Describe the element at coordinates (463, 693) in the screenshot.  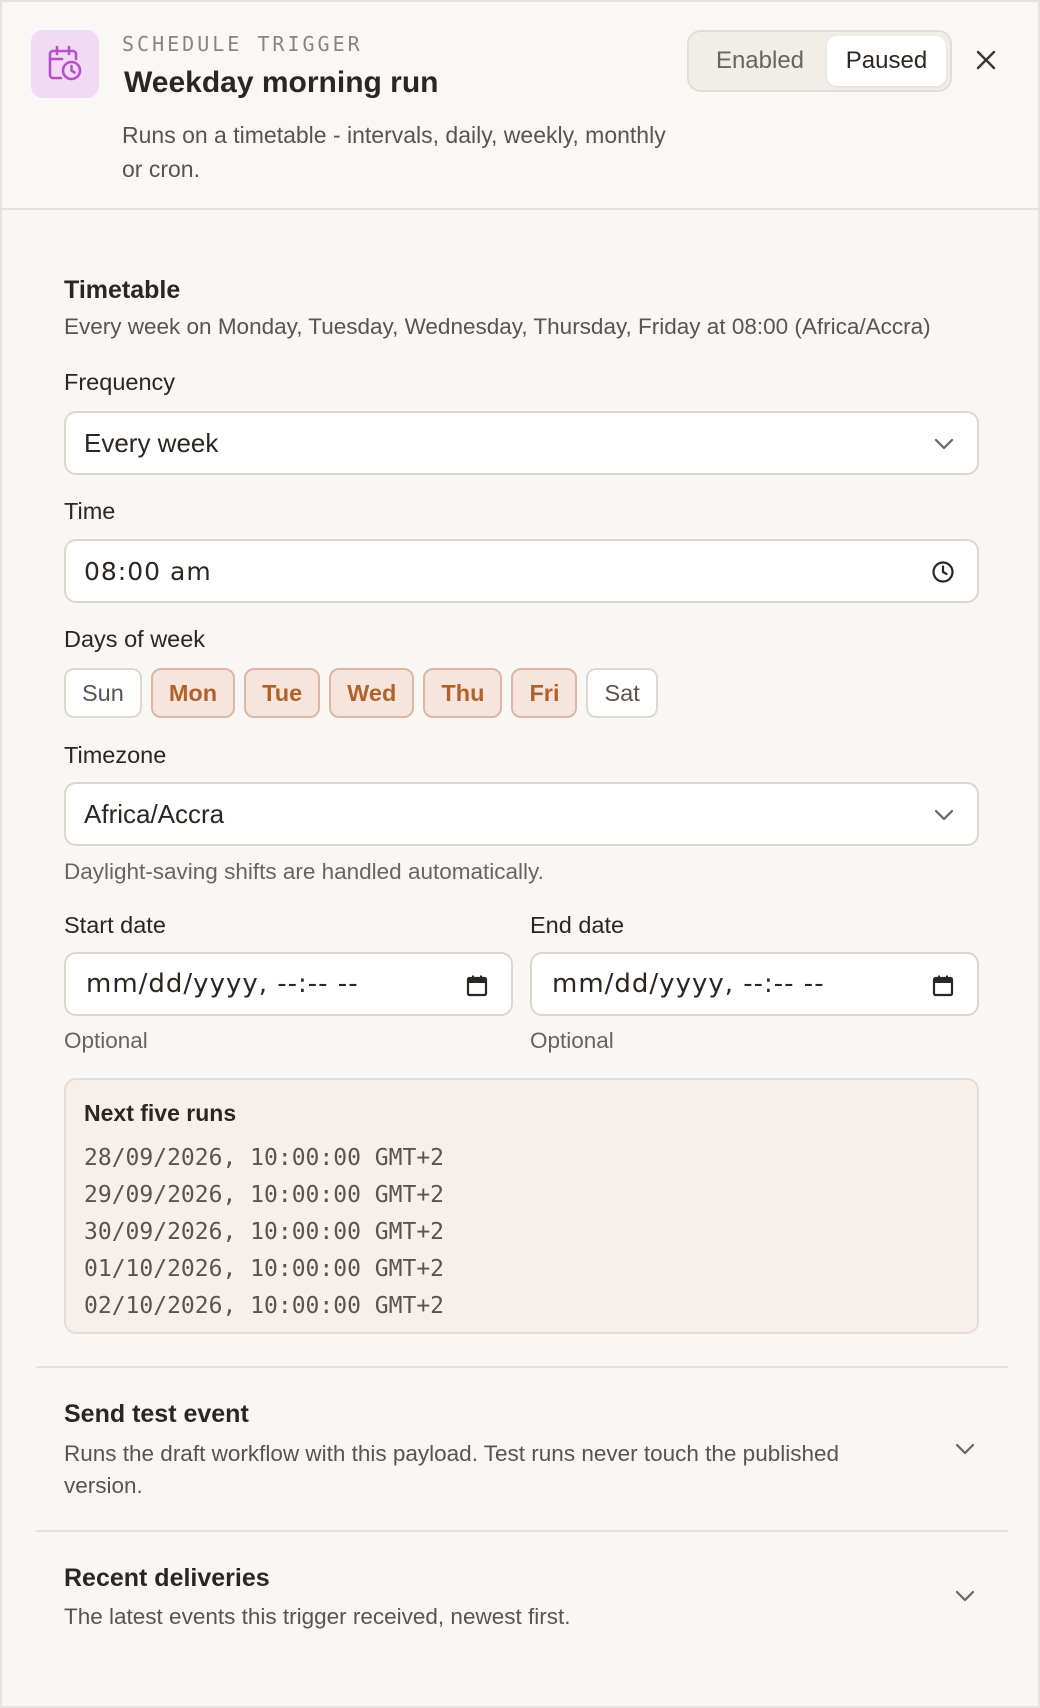
I see `day-thu: Thu` at that location.